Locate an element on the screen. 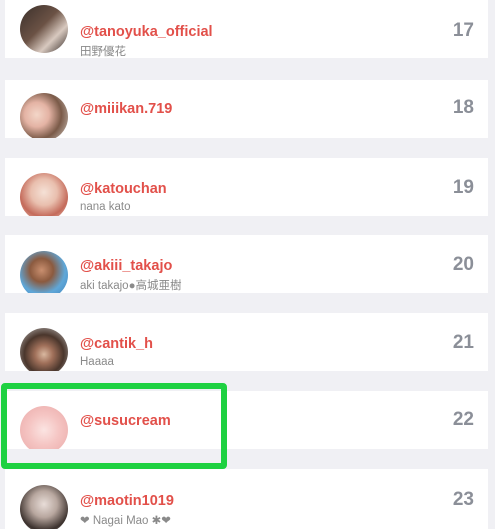 The height and width of the screenshot is (529, 495). user-handle: @susucream is located at coordinates (125, 421).